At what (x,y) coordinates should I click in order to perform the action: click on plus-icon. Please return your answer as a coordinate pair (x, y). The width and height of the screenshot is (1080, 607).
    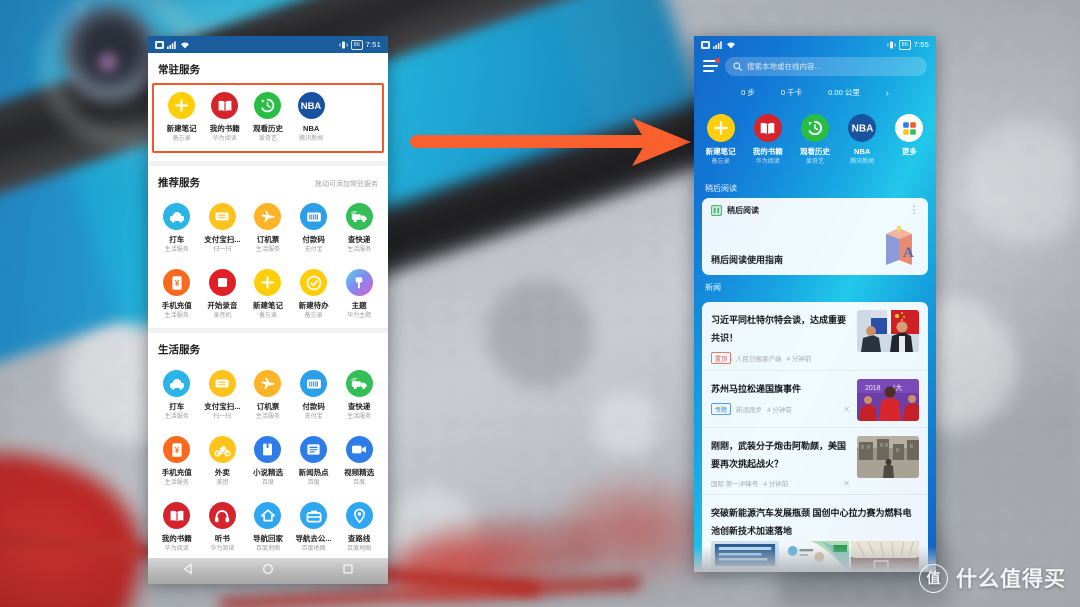
    Looking at the image, I should click on (268, 282).